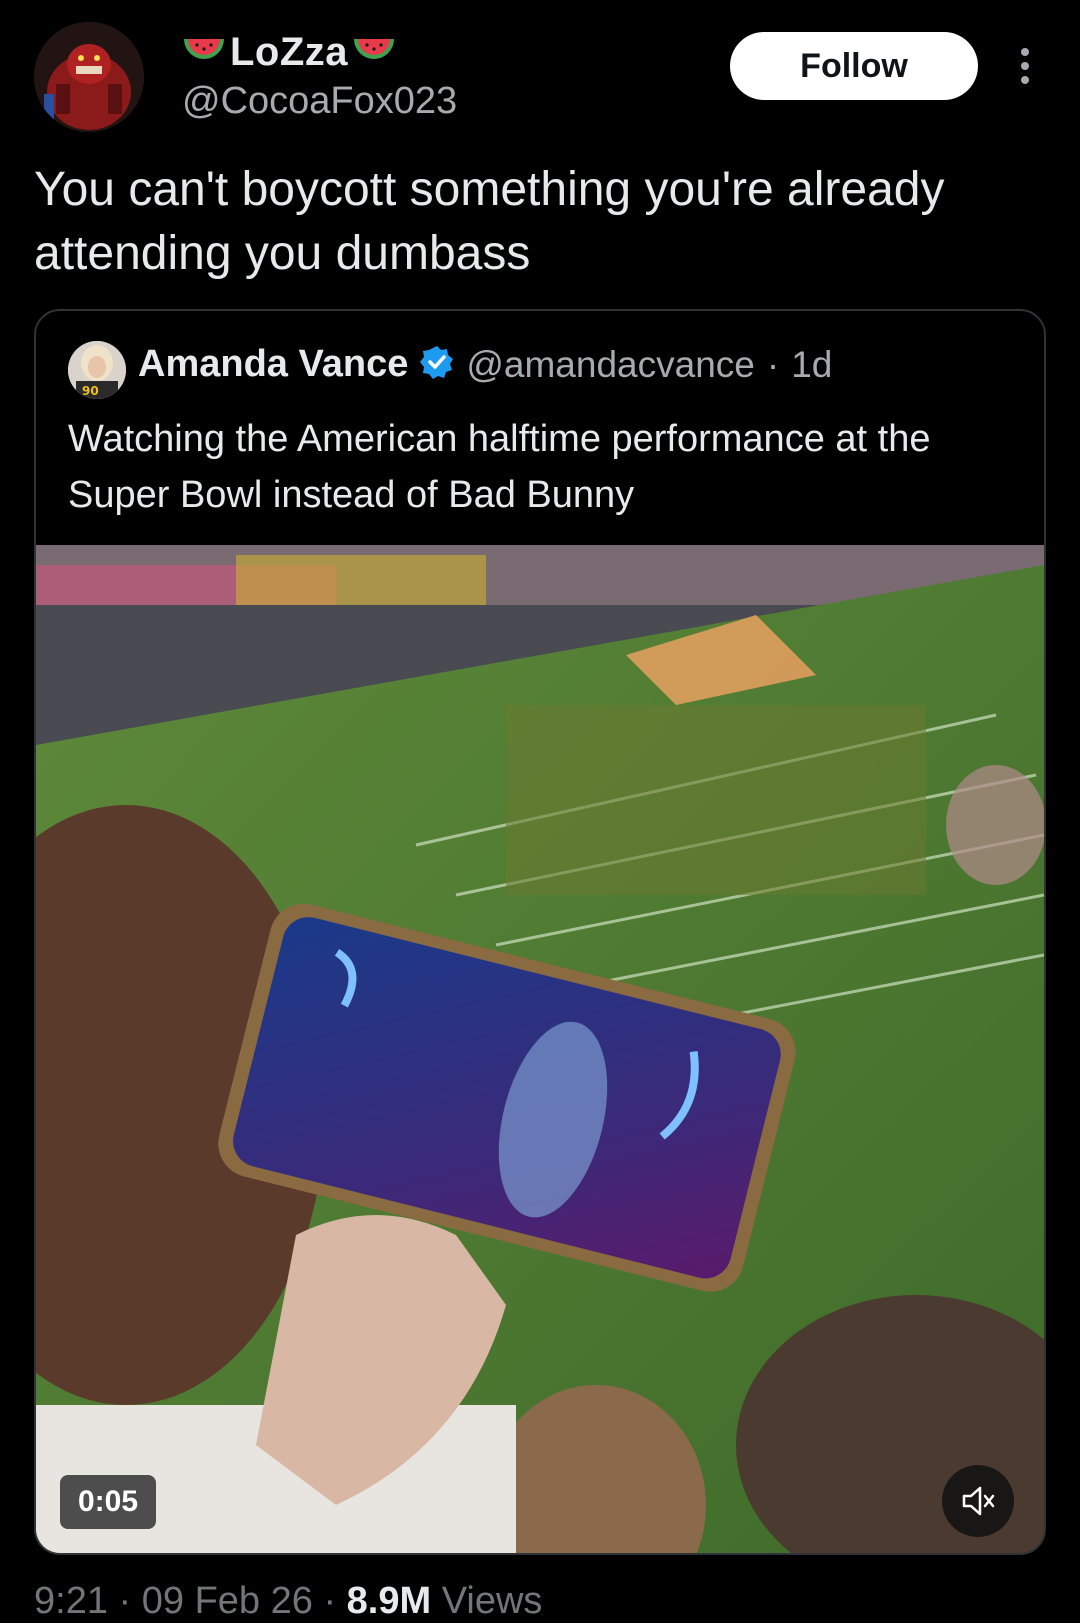 The image size is (1080, 1623). I want to click on svg-text: 90, so click(90, 391).